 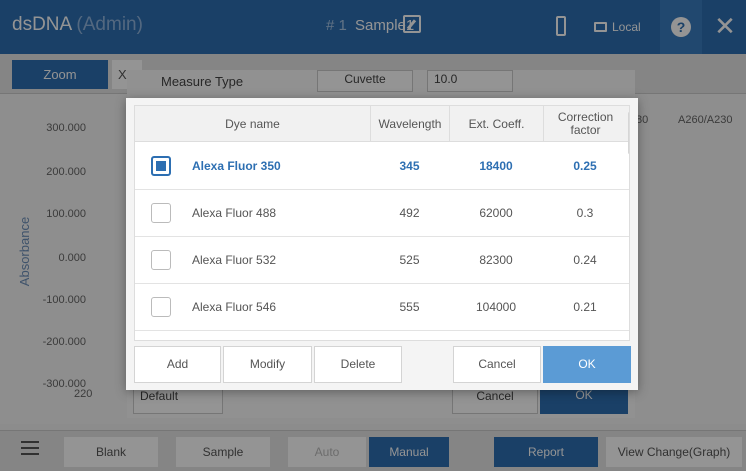 What do you see at coordinates (382, 260) in the screenshot?
I see `table-row: Alexa Fluor 532 525 82300 0.24` at bounding box center [382, 260].